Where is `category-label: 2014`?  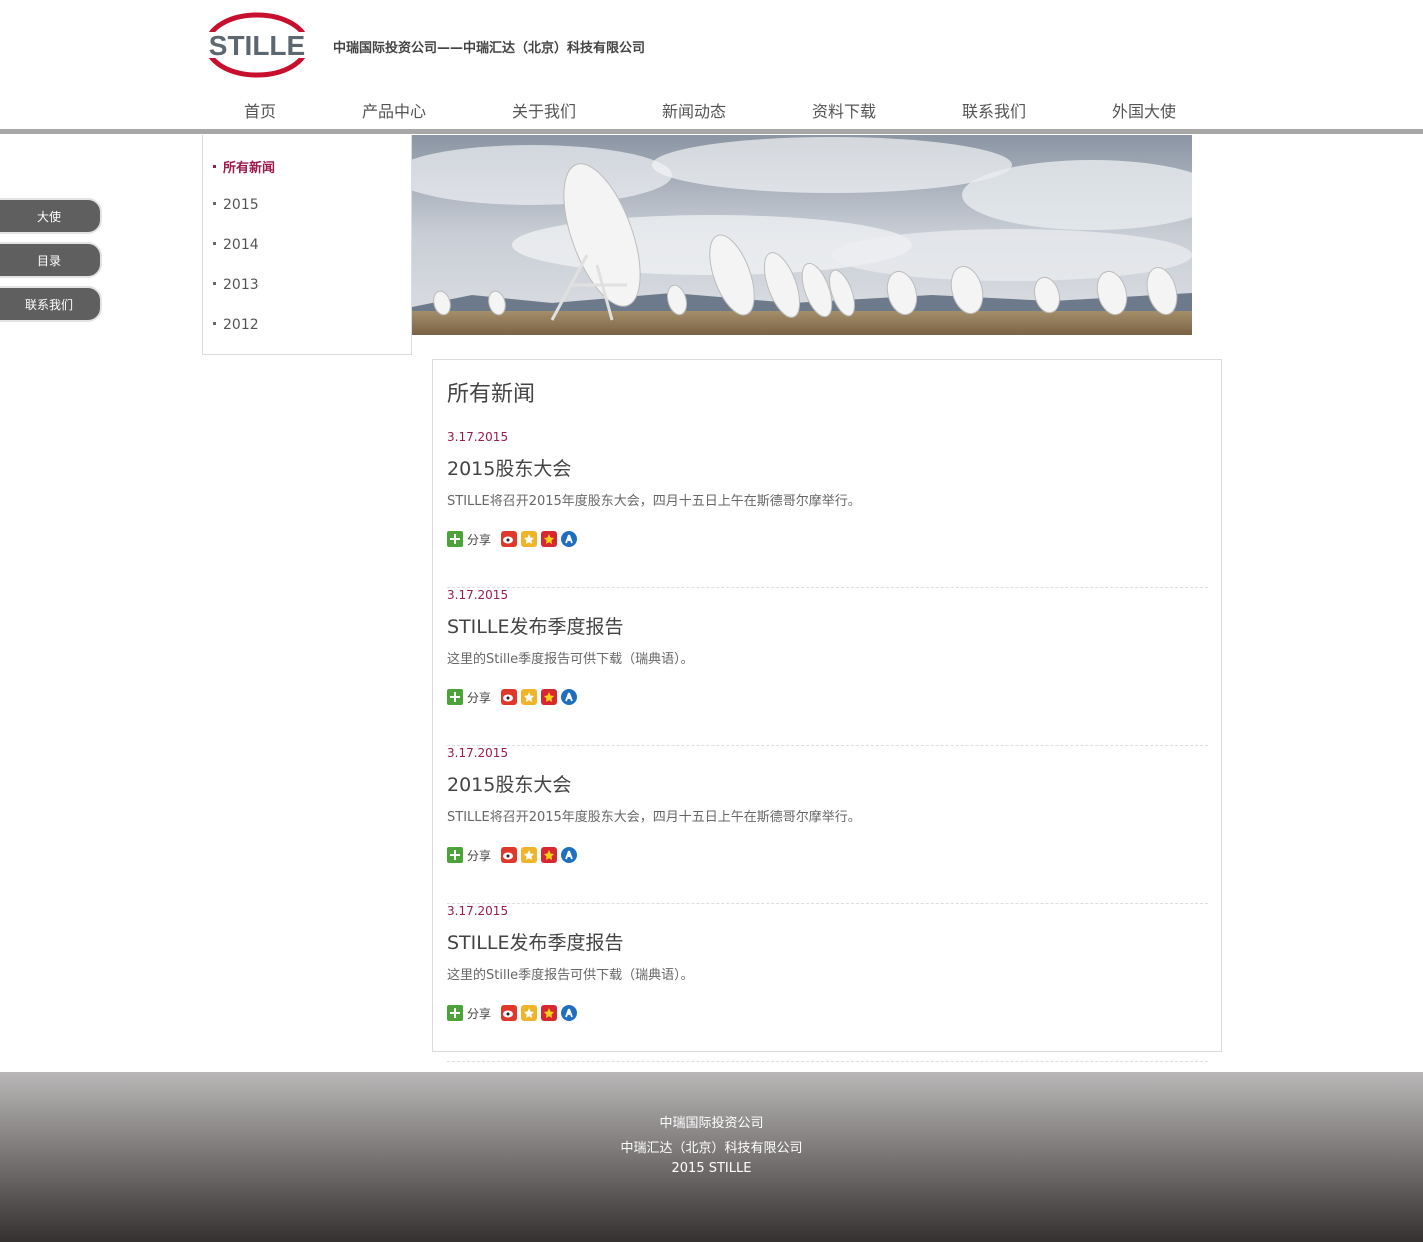 category-label: 2014 is located at coordinates (241, 245).